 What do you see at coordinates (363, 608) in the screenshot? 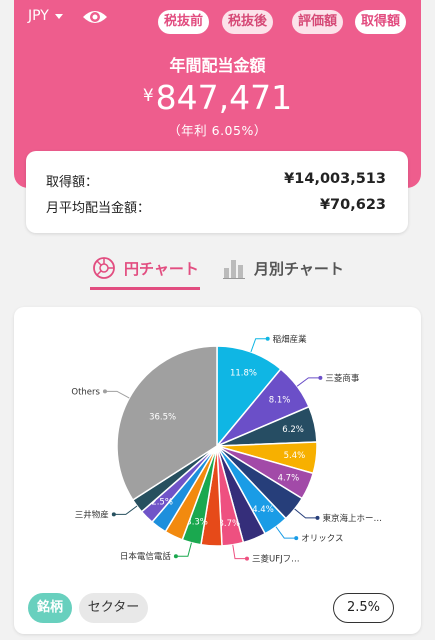
I see `threshold-button: 2.5%` at bounding box center [363, 608].